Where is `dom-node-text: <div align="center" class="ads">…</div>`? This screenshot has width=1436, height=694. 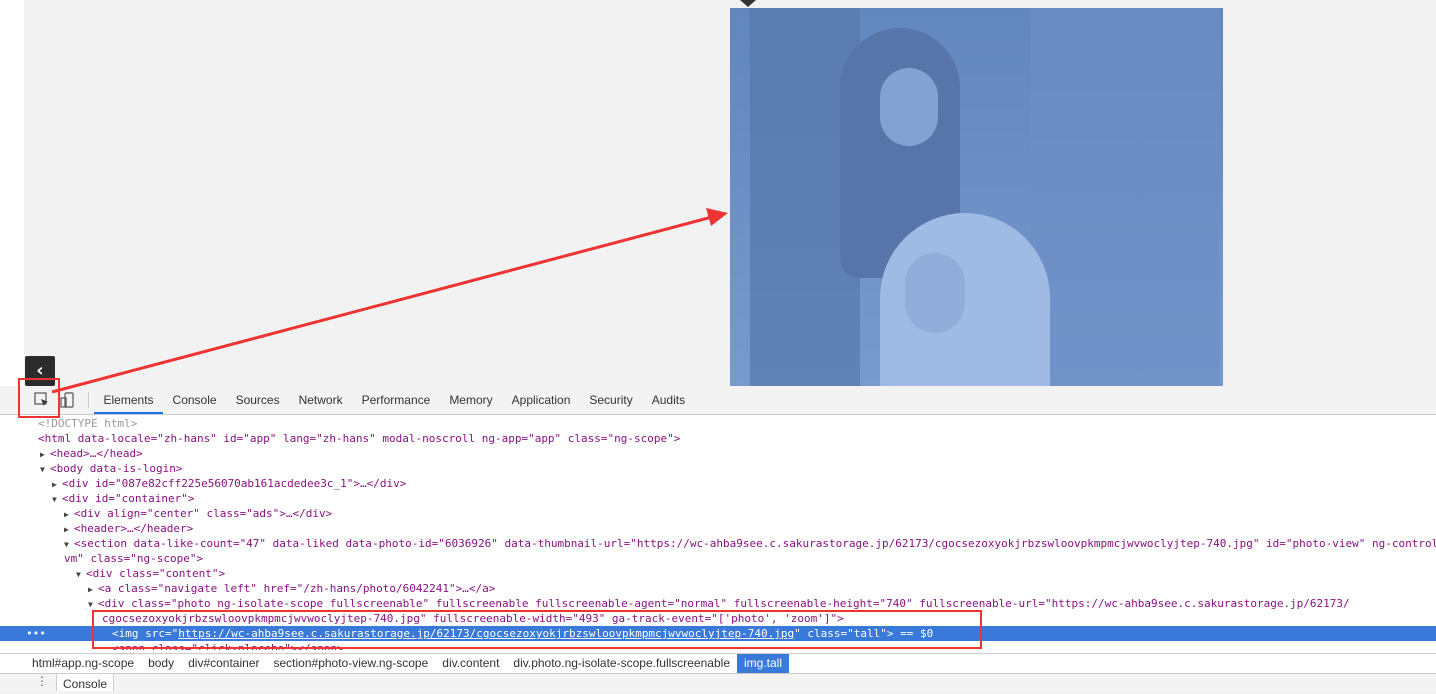
dom-node-text: <div align="center" class="ads">…</div> is located at coordinates (203, 513).